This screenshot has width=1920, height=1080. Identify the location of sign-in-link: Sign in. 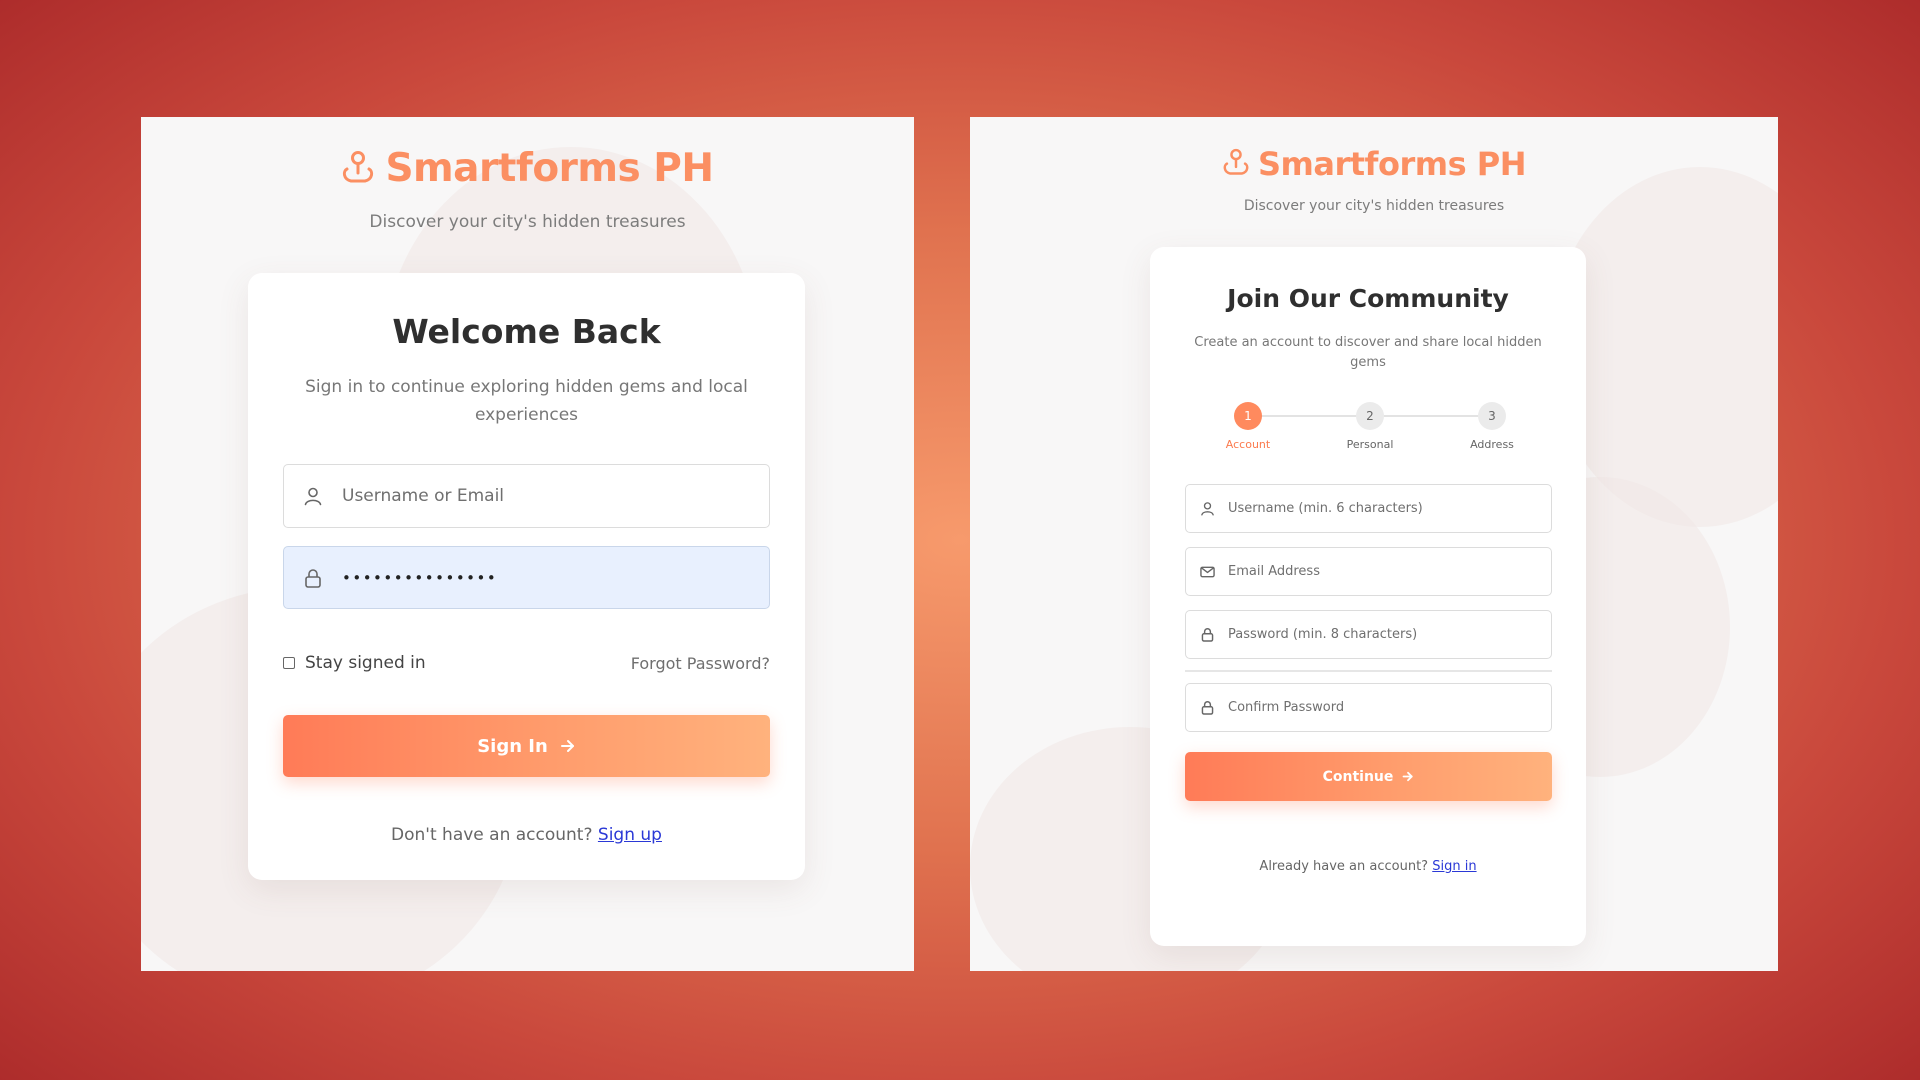
(1454, 866).